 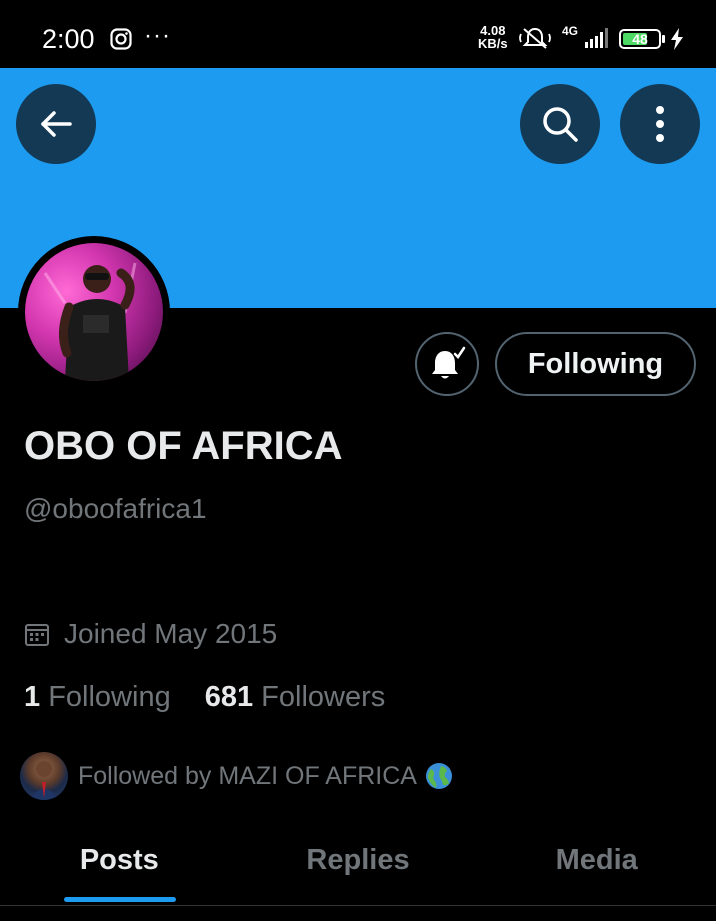 I want to click on profile-tabs: Posts Replies Media, so click(x=358, y=863).